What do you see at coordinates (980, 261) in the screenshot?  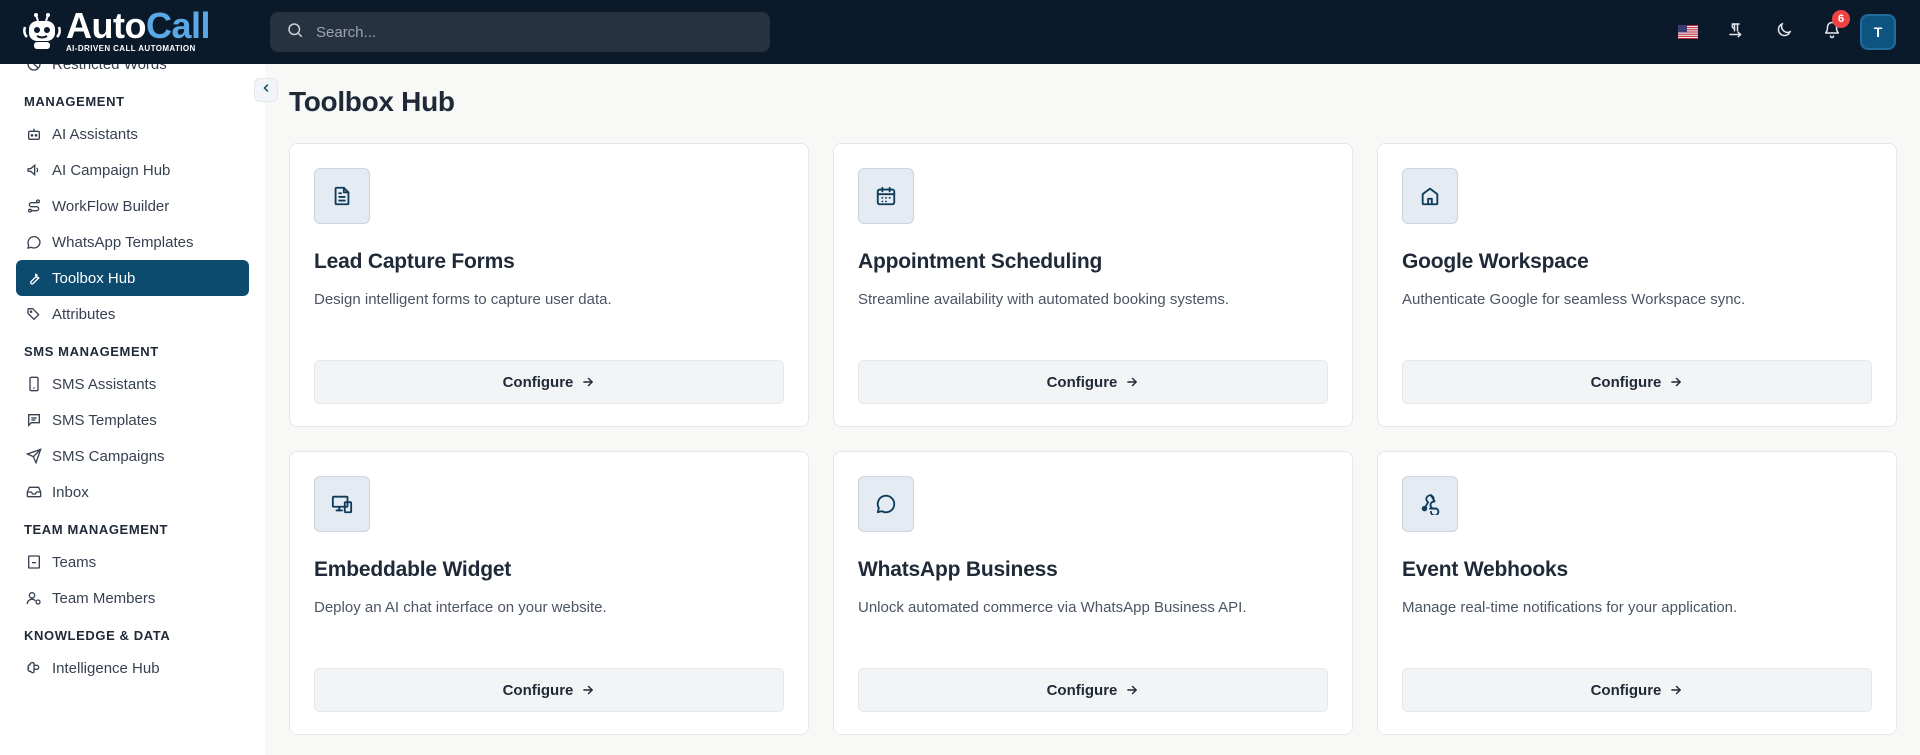 I see `card-title: Appointment Scheduling` at bounding box center [980, 261].